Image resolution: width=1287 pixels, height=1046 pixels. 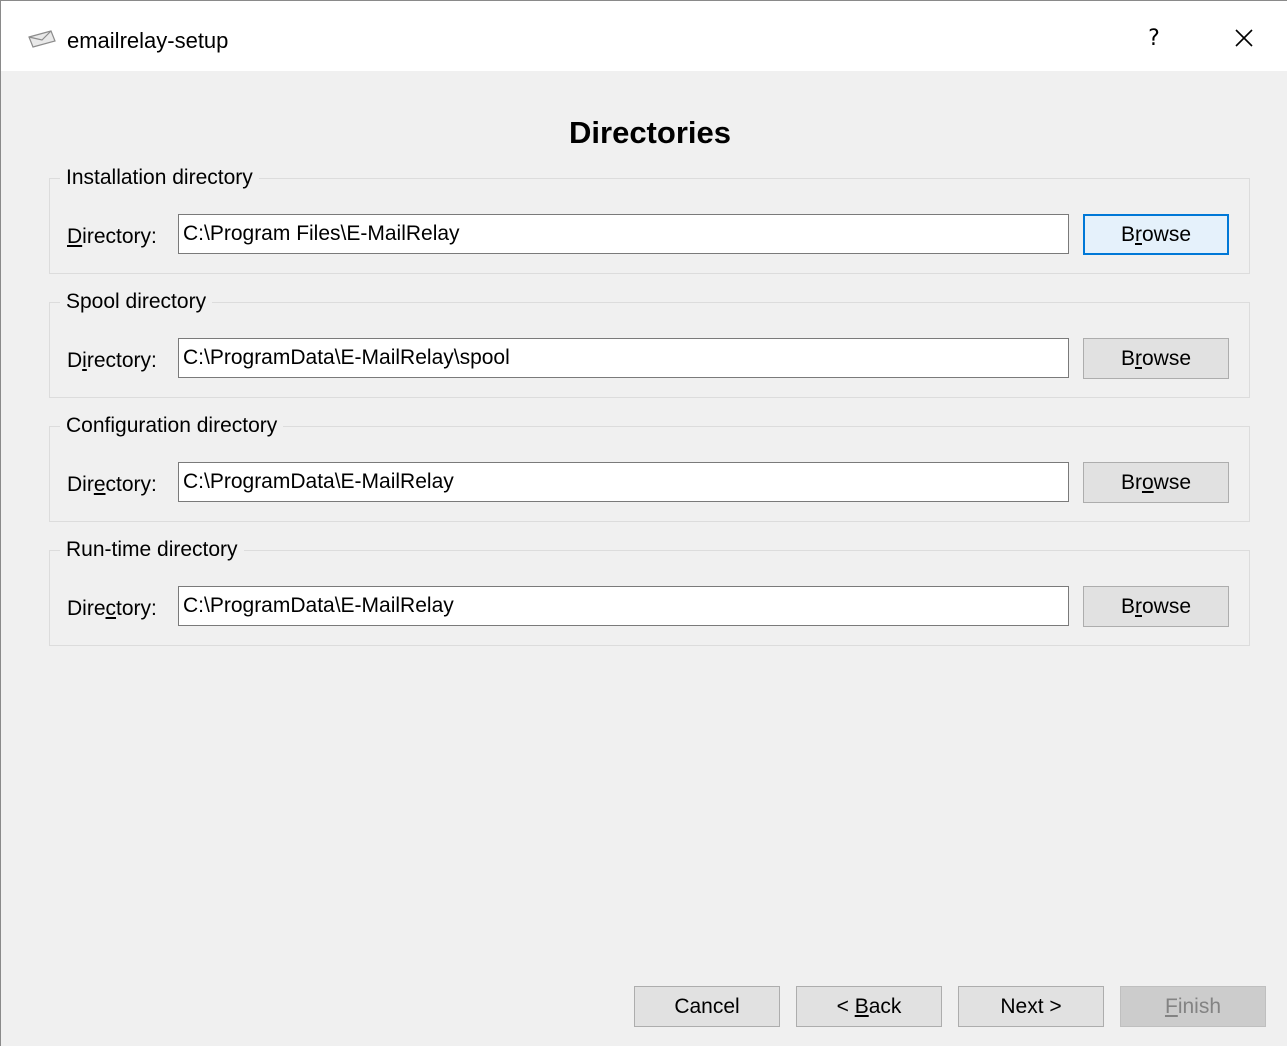 I want to click on close-button, so click(x=1244, y=38).